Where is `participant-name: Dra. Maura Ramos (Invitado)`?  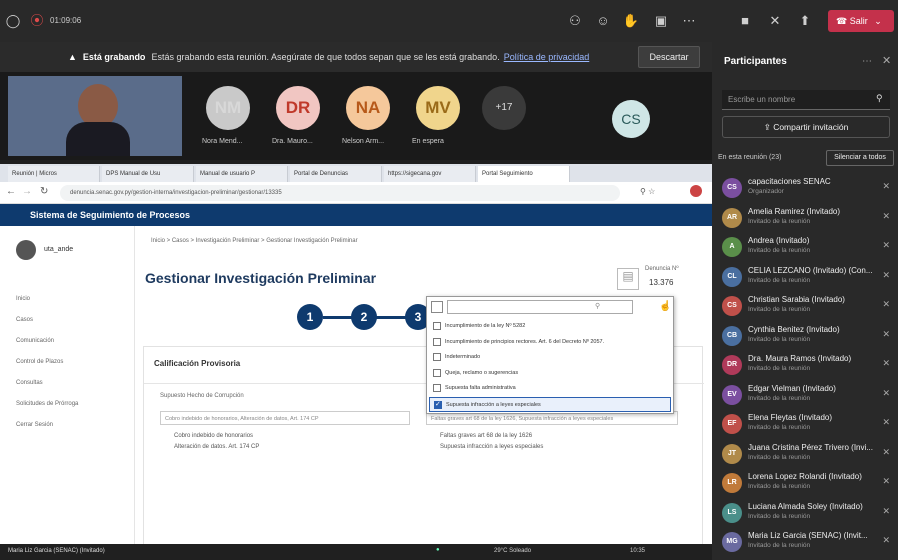 participant-name: Dra. Maura Ramos (Invitado) is located at coordinates (800, 358).